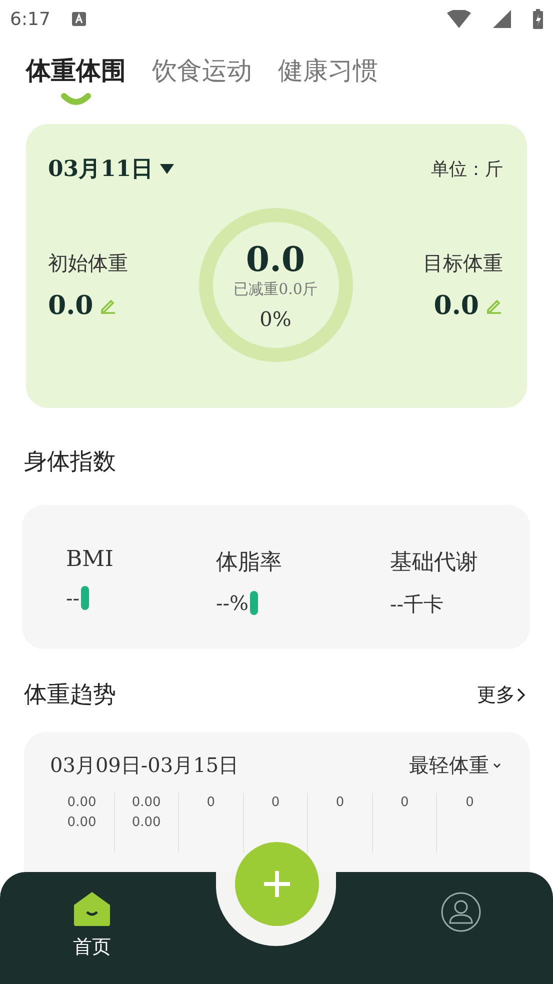 This screenshot has width=553, height=984. I want to click on progress-percent: 0%, so click(276, 318).